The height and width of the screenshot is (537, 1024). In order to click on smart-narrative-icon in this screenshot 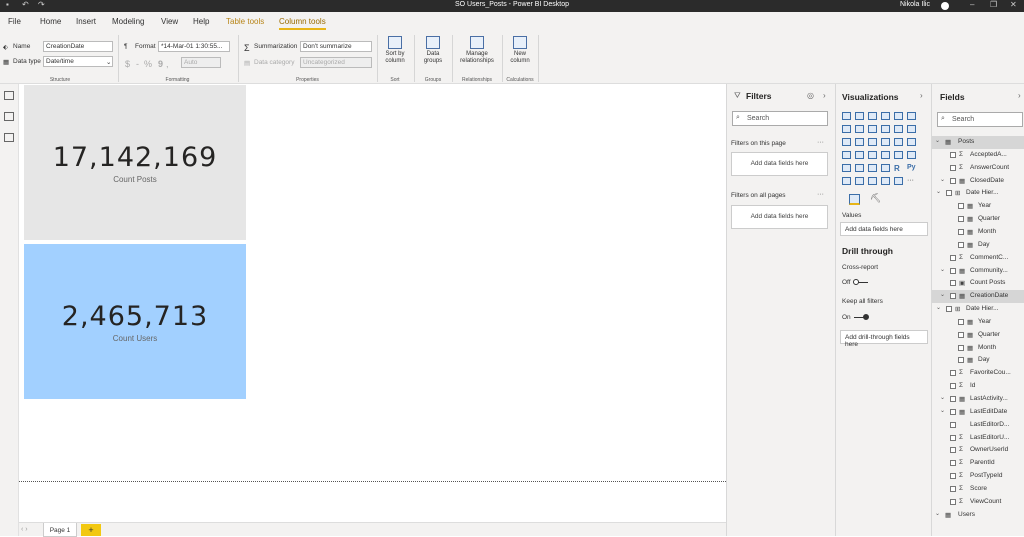, I will do `click(885, 181)`.